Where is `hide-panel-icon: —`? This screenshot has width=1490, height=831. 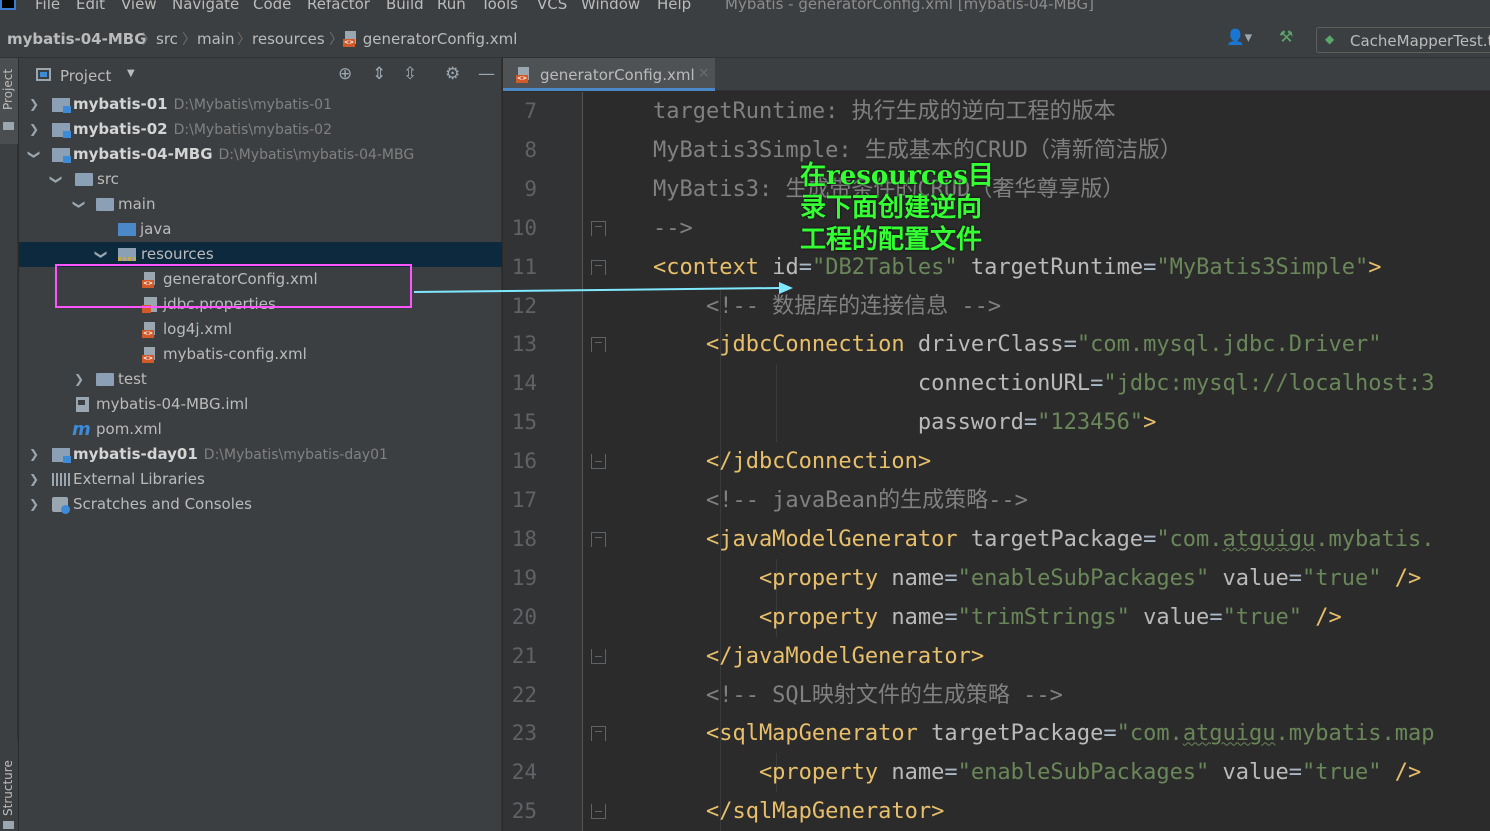 hide-panel-icon: — is located at coordinates (486, 74).